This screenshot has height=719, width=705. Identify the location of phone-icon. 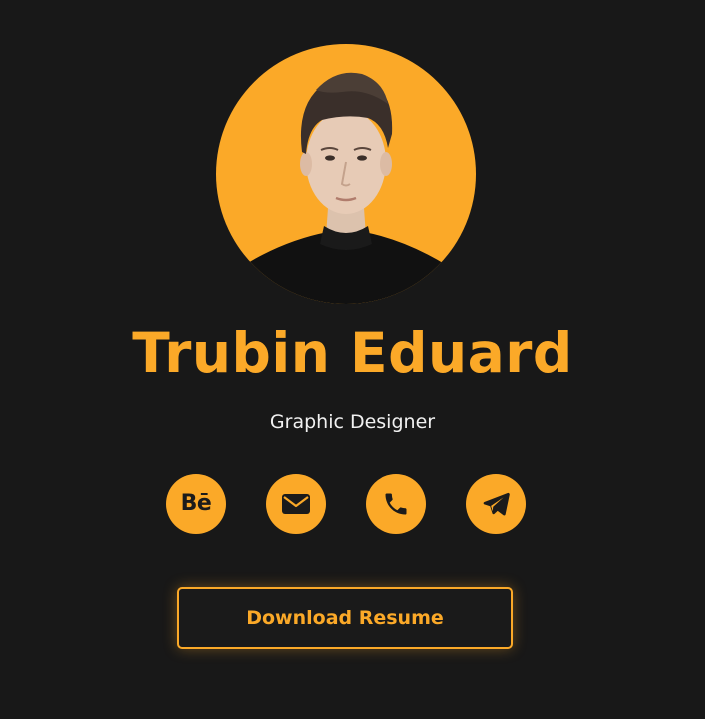
(396, 504).